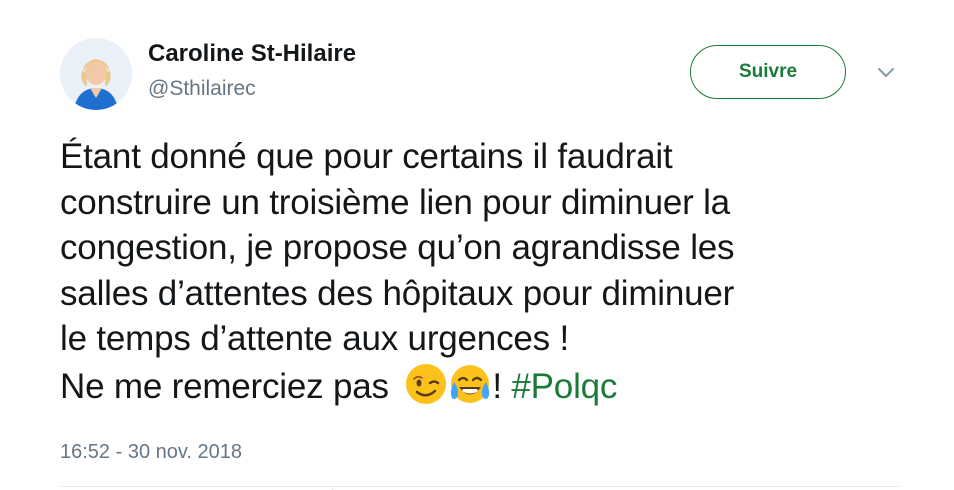 This screenshot has width=954, height=490. I want to click on tweet-line: le temps d’attente aux urgences !, so click(314, 338).